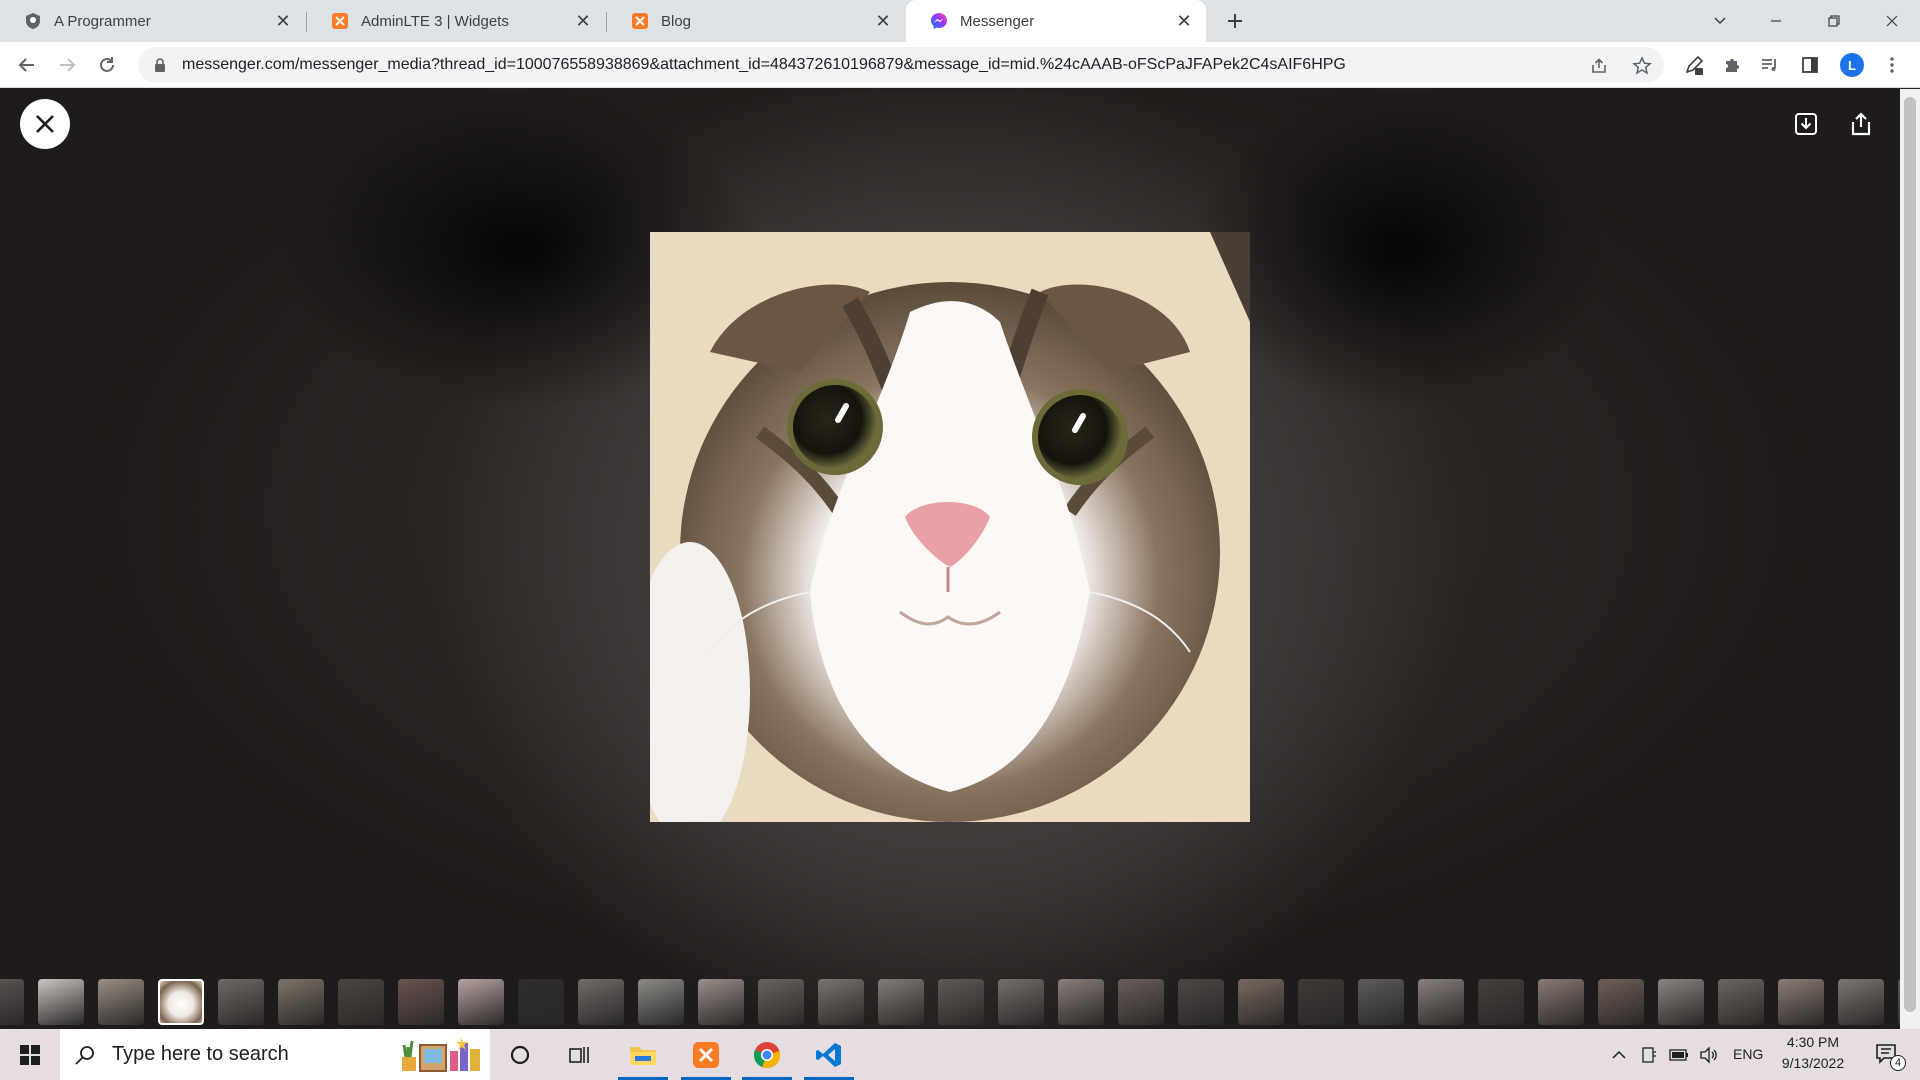 This screenshot has height=1080, width=1920. Describe the element at coordinates (1834, 21) in the screenshot. I see `restore-button` at that location.